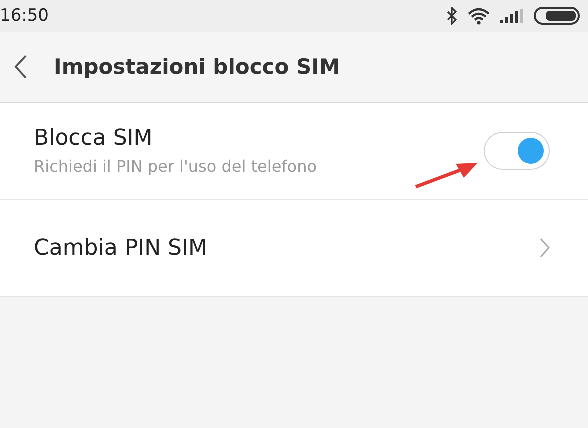 The width and height of the screenshot is (588, 428). I want to click on signal-icon, so click(512, 16).